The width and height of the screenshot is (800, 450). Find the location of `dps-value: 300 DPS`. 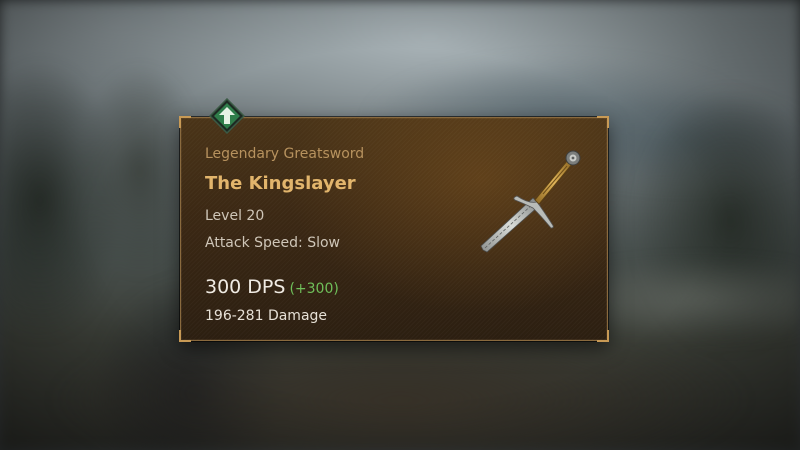

dps-value: 300 DPS is located at coordinates (245, 287).